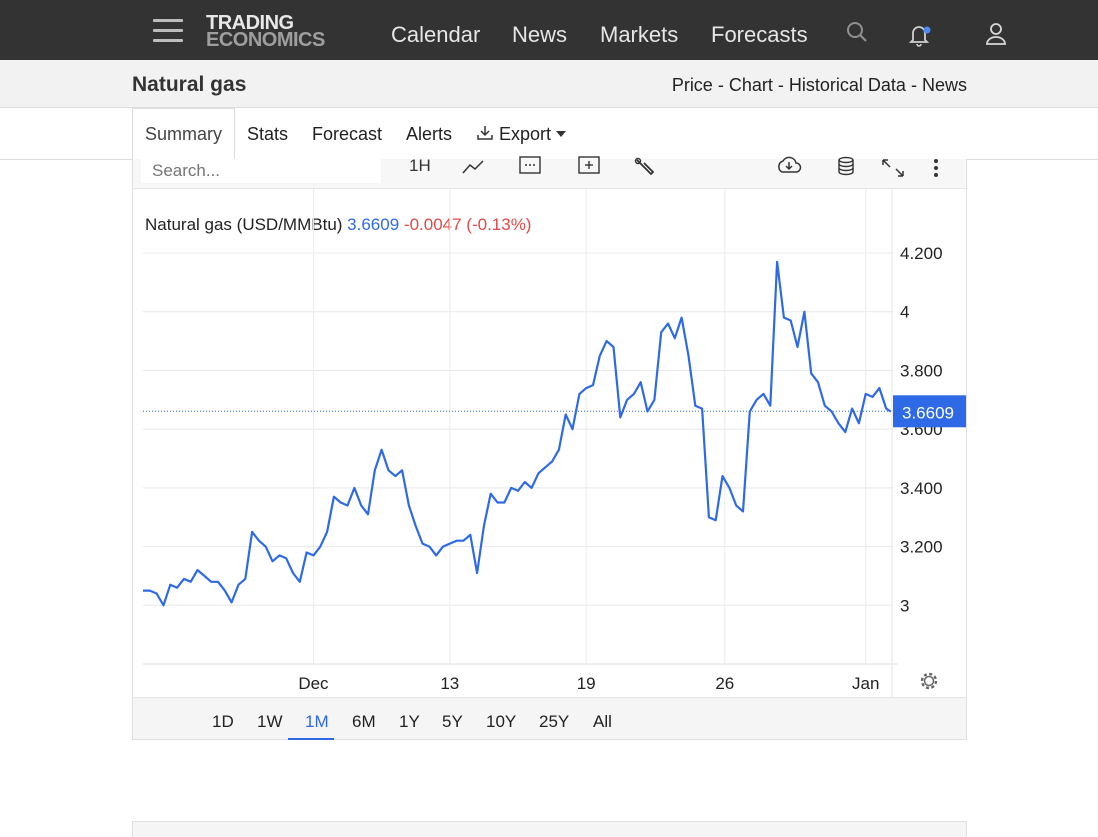  Describe the element at coordinates (183, 134) in the screenshot. I see `tab-summary: Summary` at that location.